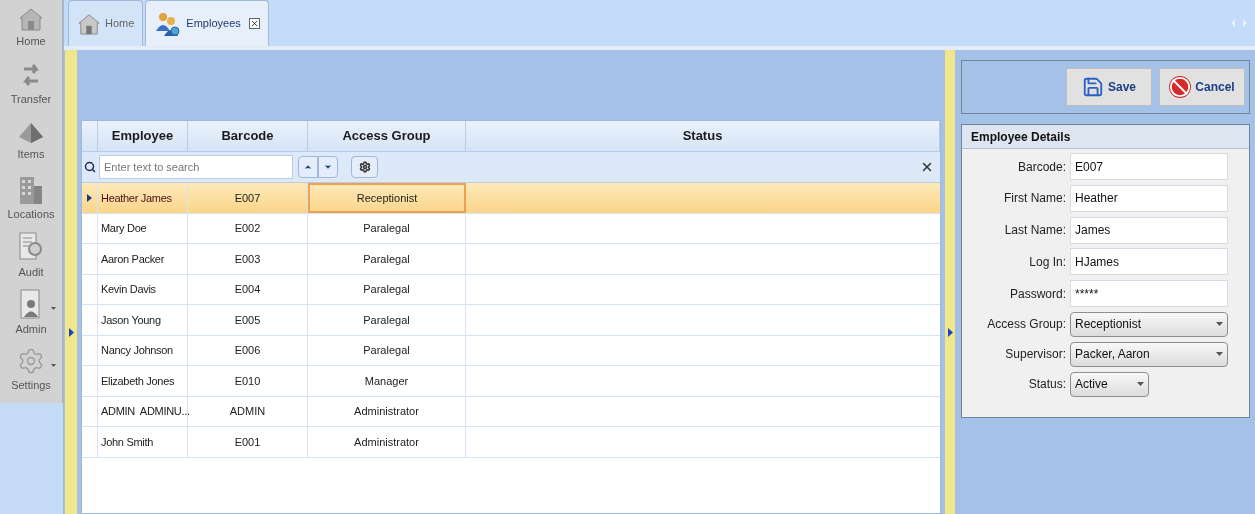 The width and height of the screenshot is (1255, 514). What do you see at coordinates (1149, 354) in the screenshot?
I see `dropdown-field: Packer, Aaron` at bounding box center [1149, 354].